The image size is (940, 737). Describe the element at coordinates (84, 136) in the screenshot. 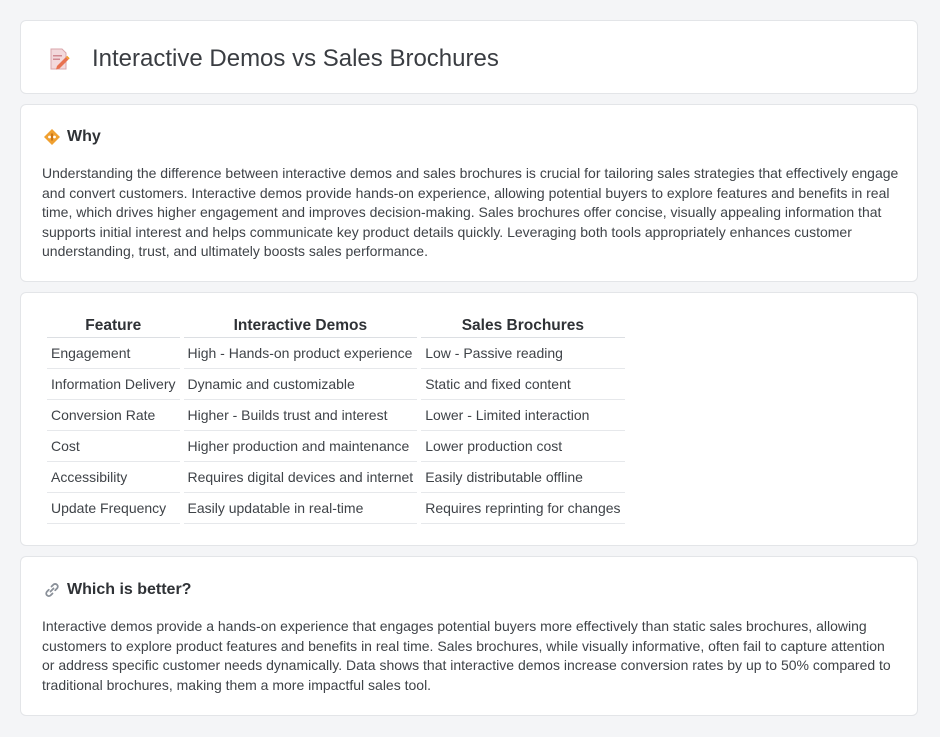

I see `why-heading: Why` at that location.